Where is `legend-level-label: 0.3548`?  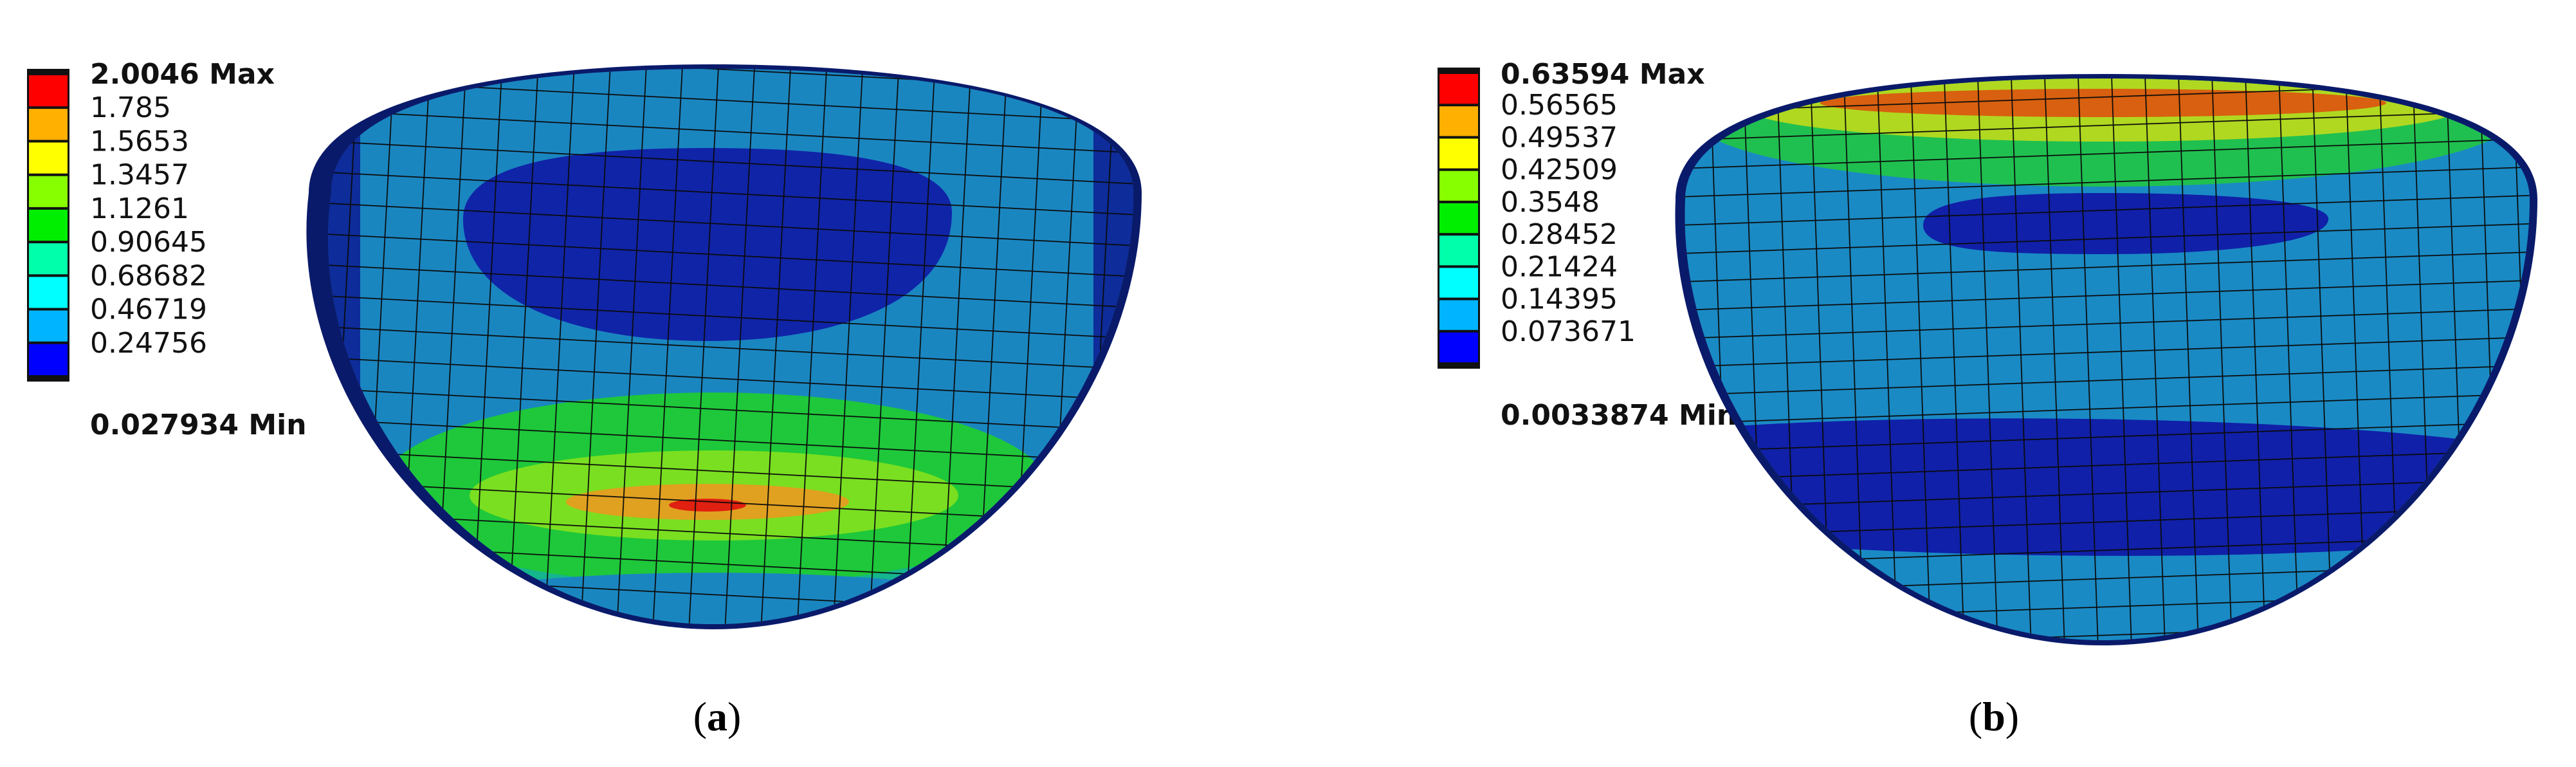 legend-level-label: 0.3548 is located at coordinates (1550, 202).